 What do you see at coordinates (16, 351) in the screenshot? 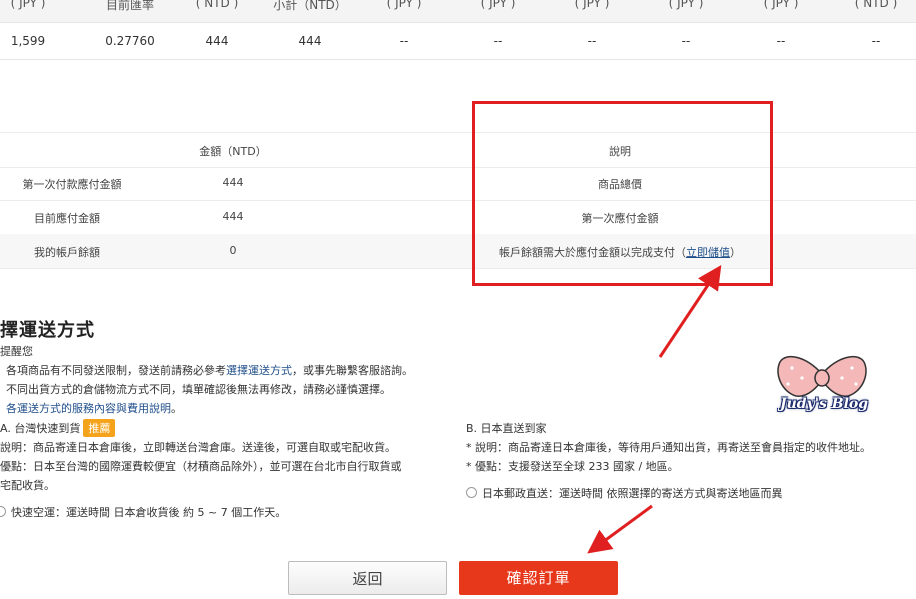
I see `reminder-label: 提醒您` at bounding box center [16, 351].